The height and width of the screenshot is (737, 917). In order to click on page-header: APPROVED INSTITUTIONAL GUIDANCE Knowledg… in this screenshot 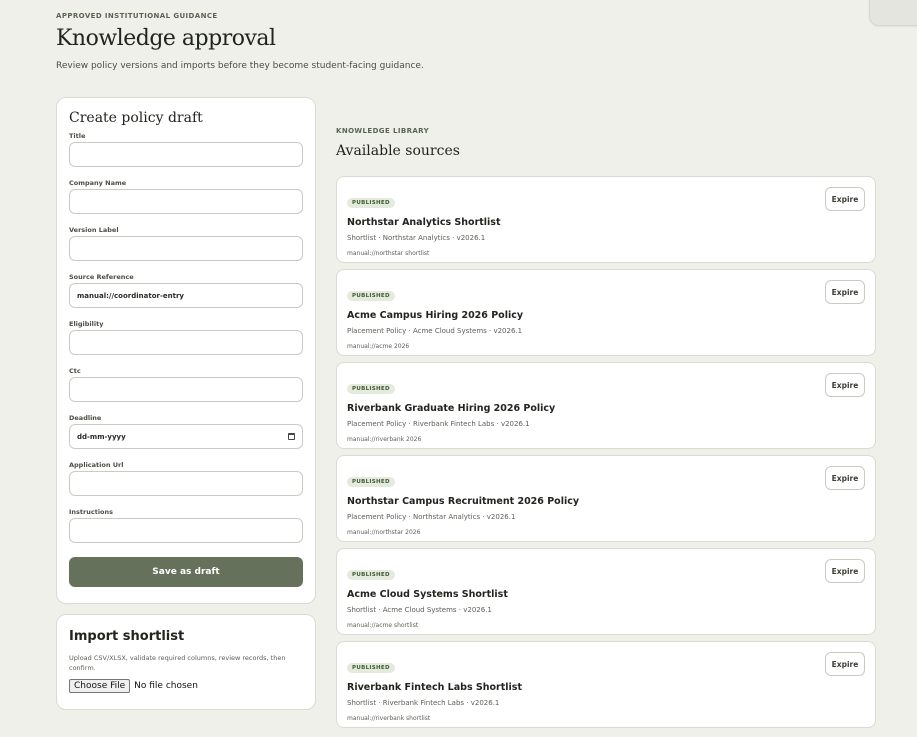, I will do `click(240, 41)`.